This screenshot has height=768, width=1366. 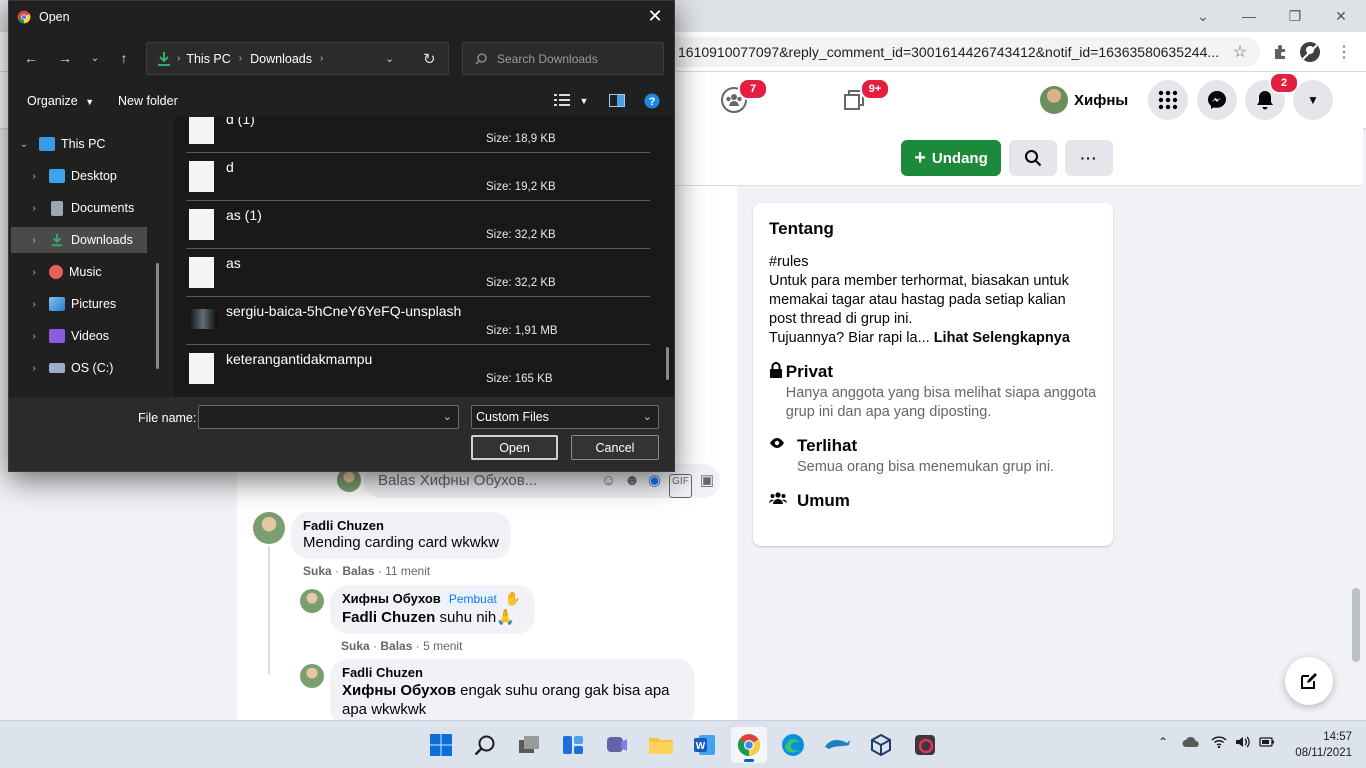 What do you see at coordinates (1344, 52) in the screenshot?
I see `browser-menu-icon: ⋮` at bounding box center [1344, 52].